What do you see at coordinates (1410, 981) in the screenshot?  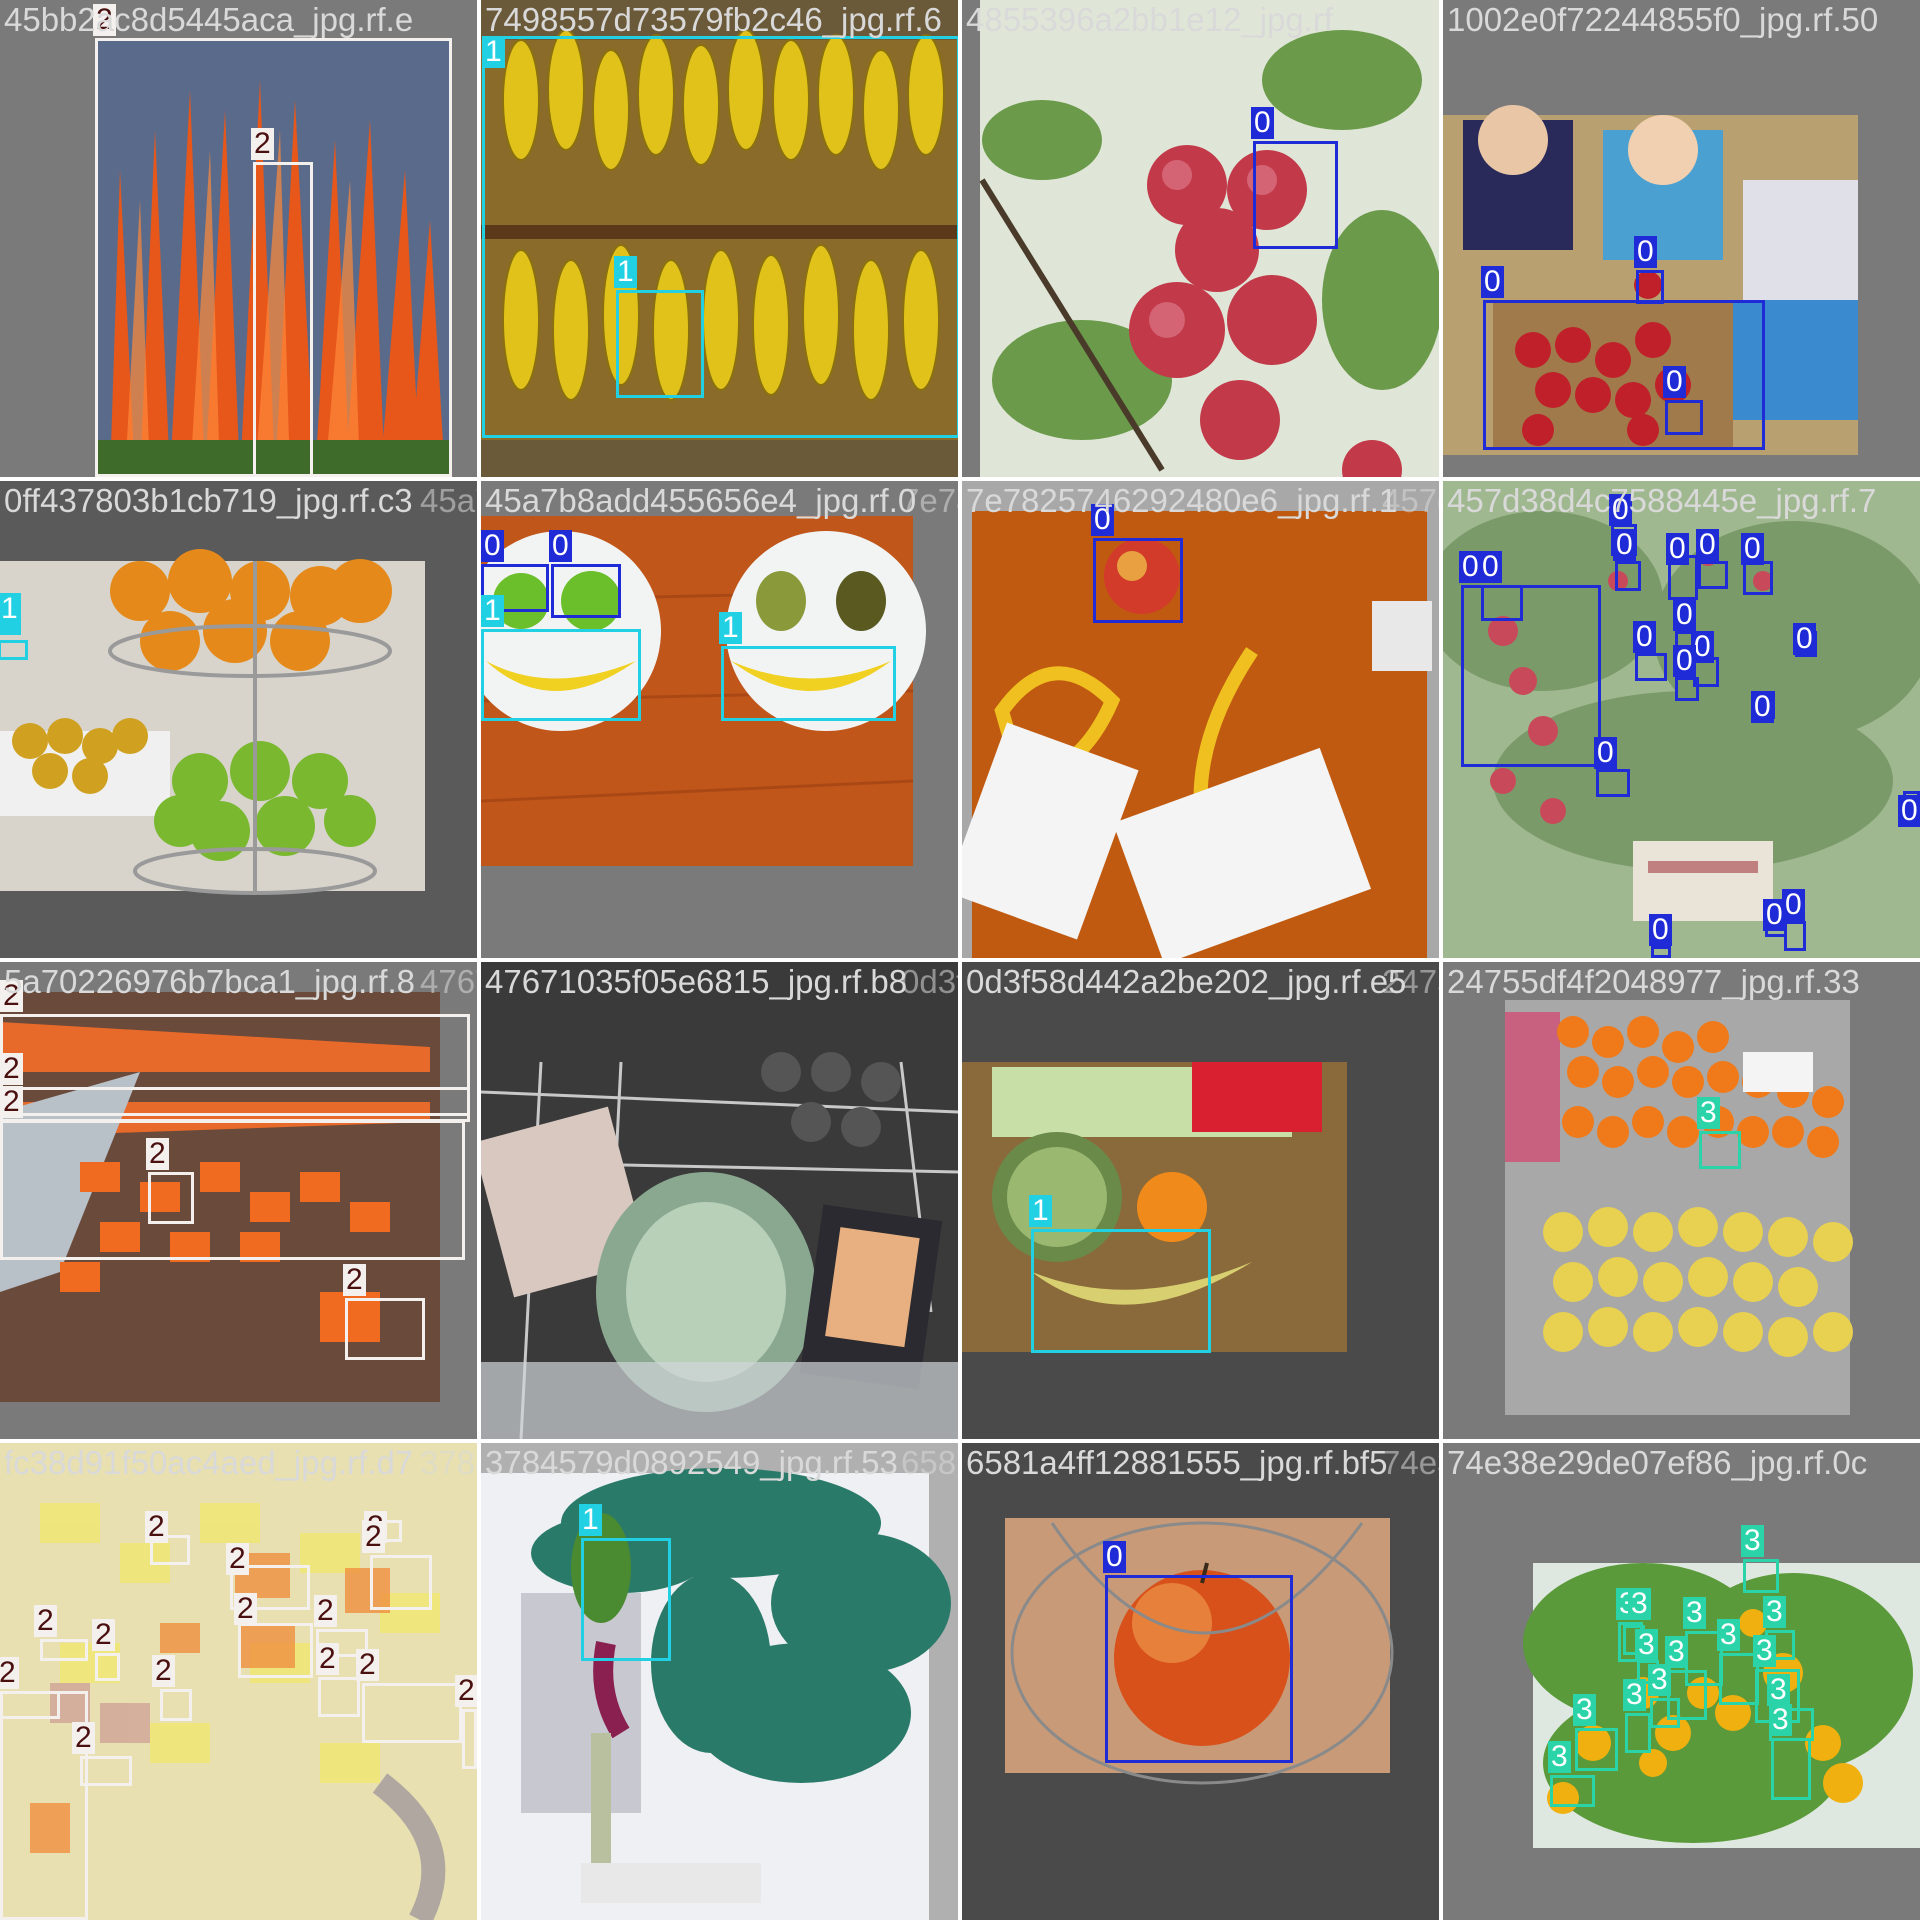 I see `tile-filename-overlap: 24755df4f2048977_jpg.rf.33` at bounding box center [1410, 981].